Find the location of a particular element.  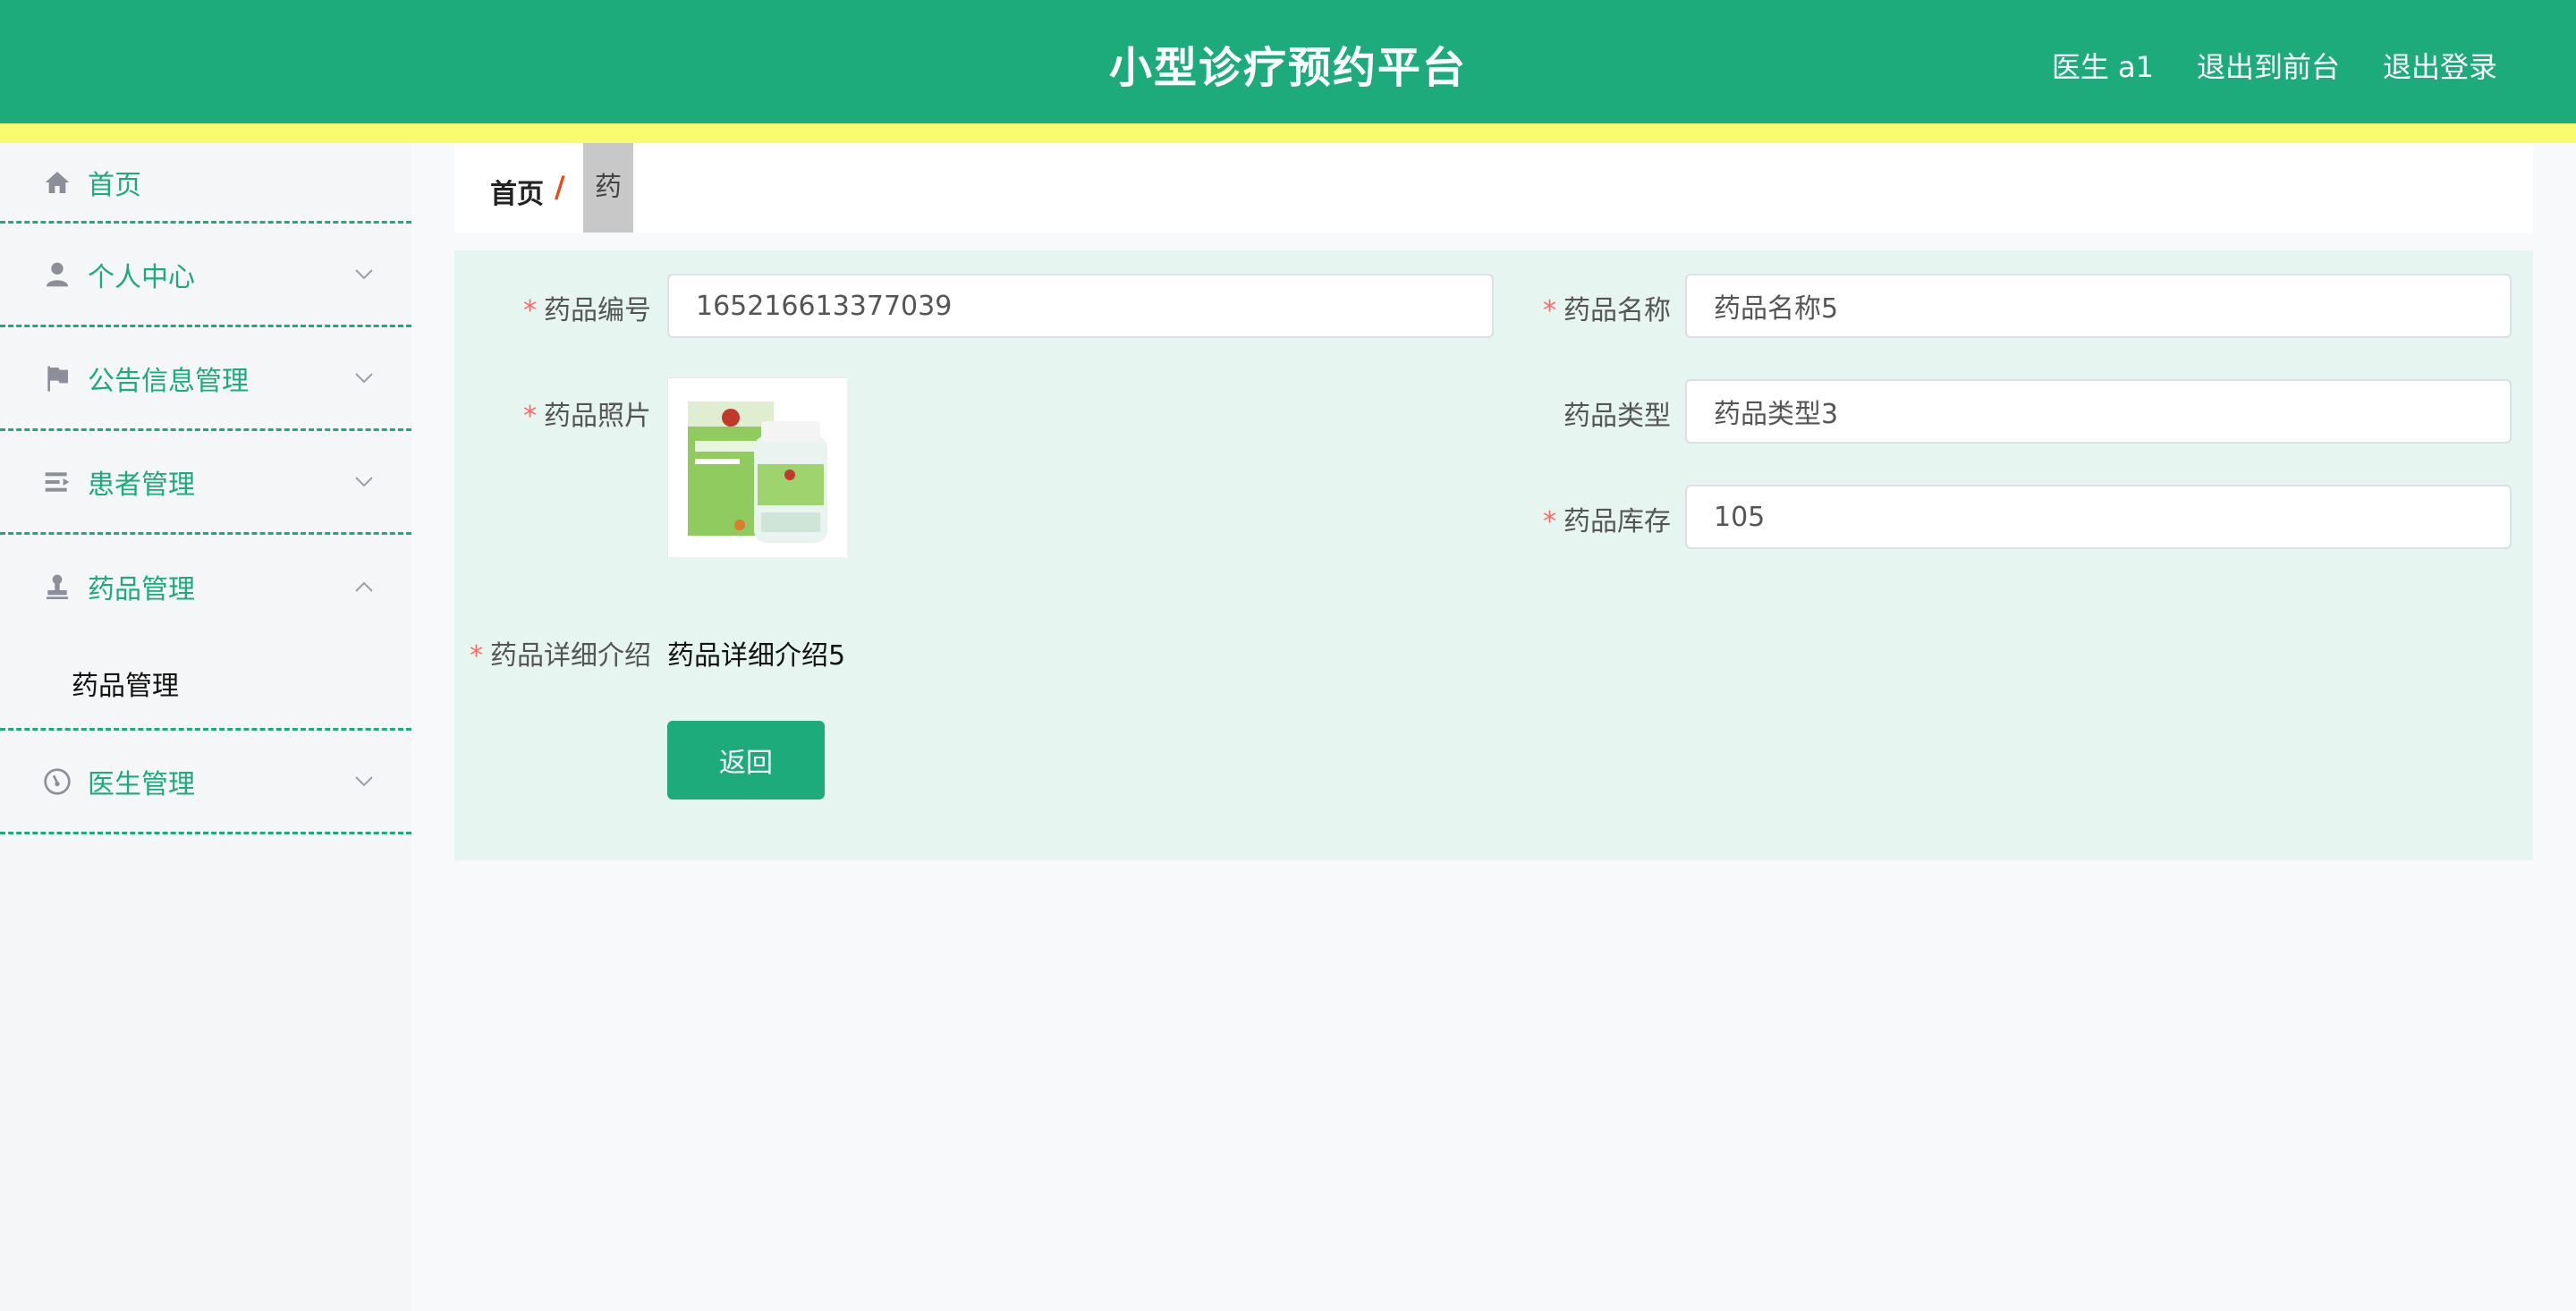

home-icon is located at coordinates (57, 182).